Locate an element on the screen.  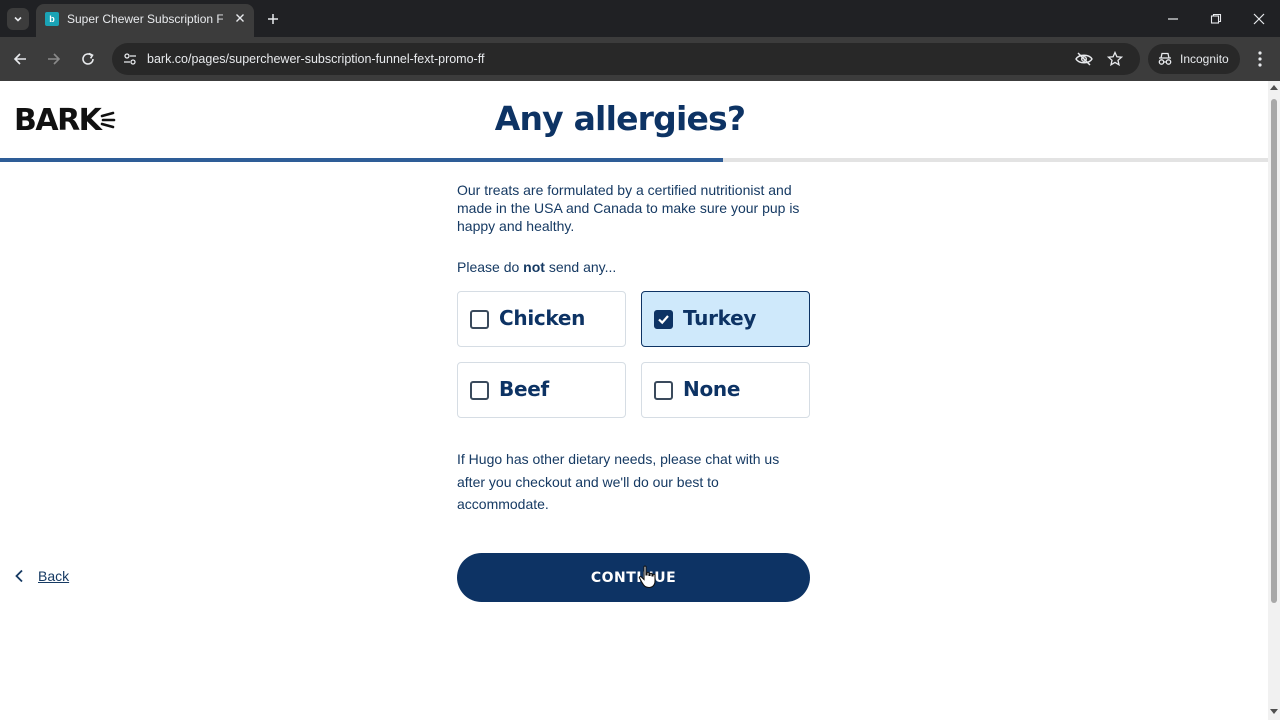
more-vert-icon is located at coordinates (1260, 59).